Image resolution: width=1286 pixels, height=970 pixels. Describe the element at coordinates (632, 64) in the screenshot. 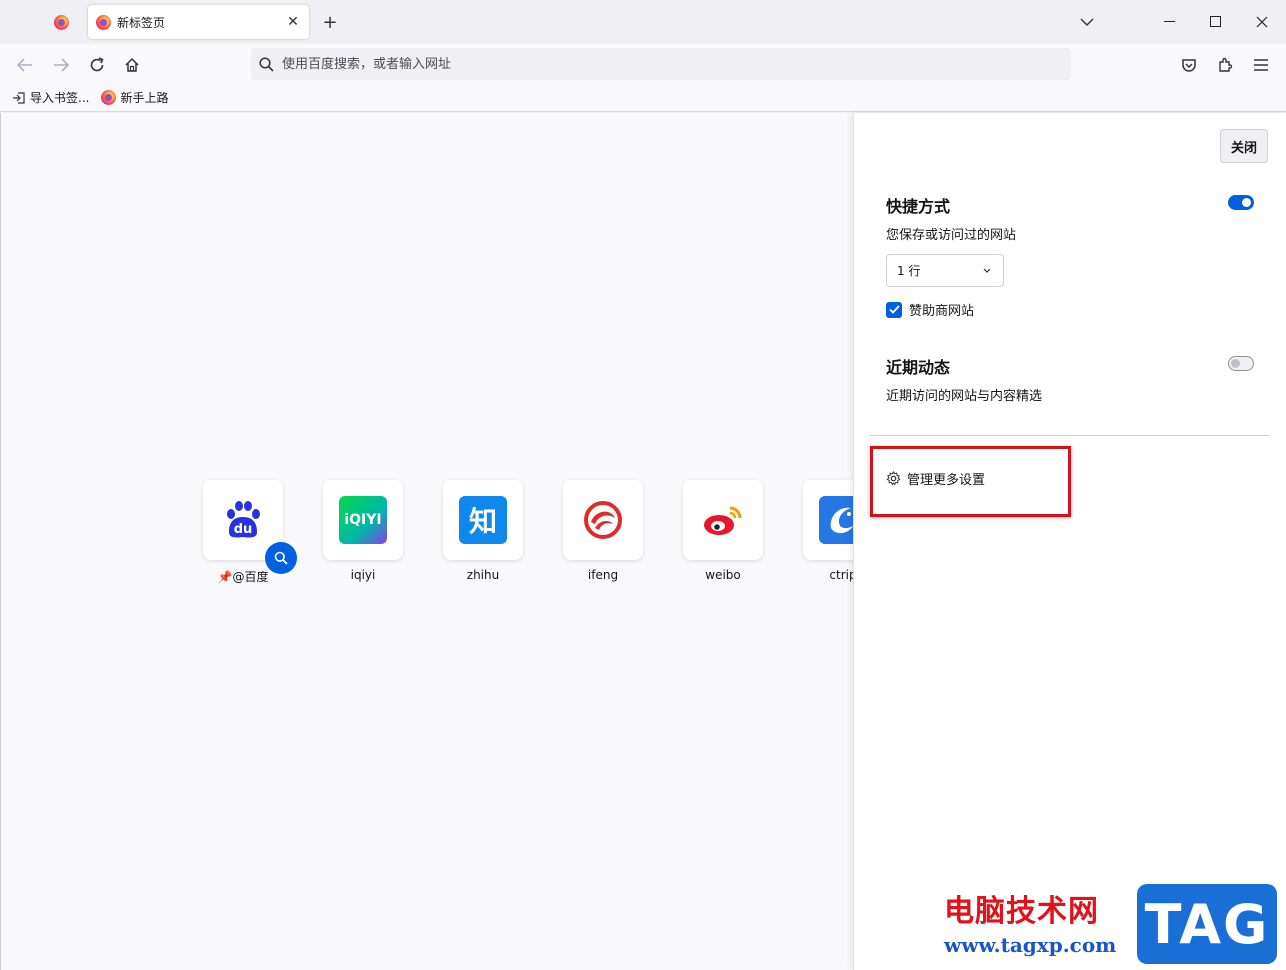

I see `url-input` at that location.